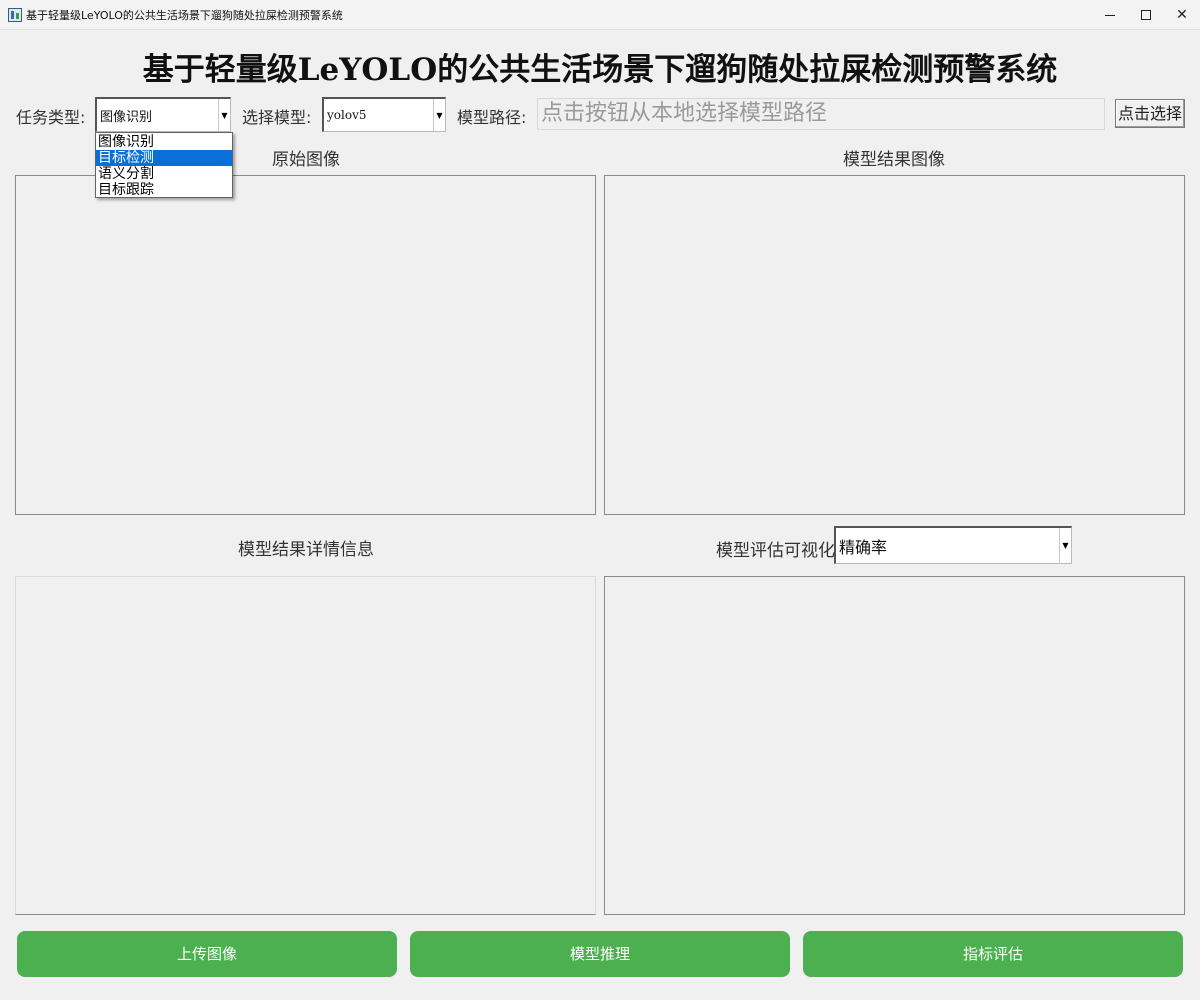 The width and height of the screenshot is (1200, 1000). I want to click on window-controls: ✕, so click(1146, 15).